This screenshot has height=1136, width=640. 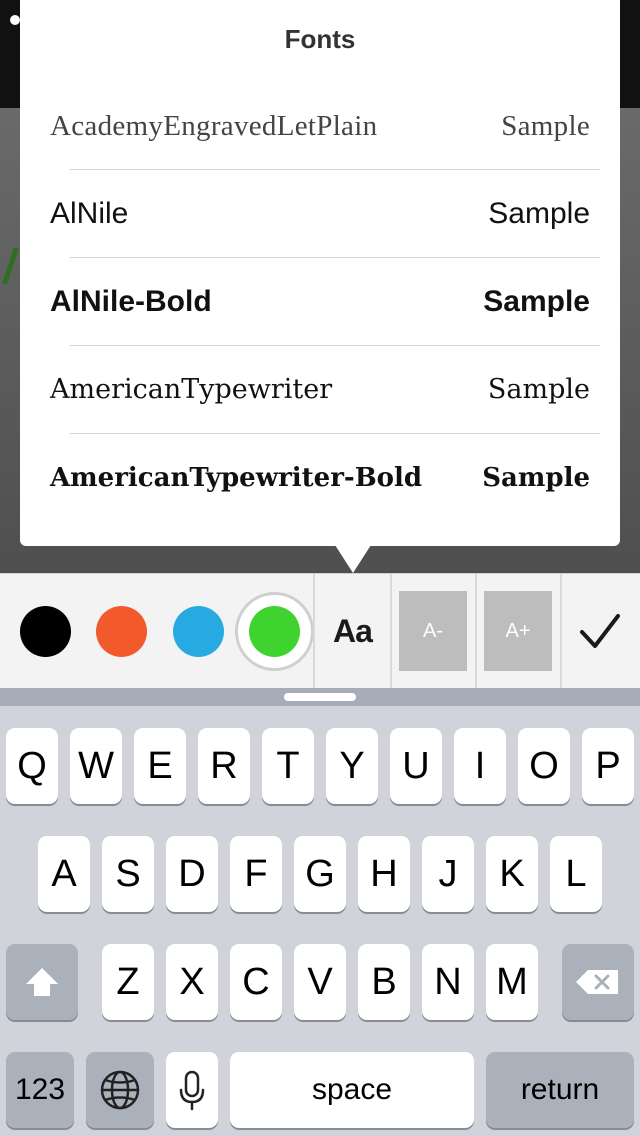 What do you see at coordinates (512, 874) in the screenshot?
I see `key-k: K` at bounding box center [512, 874].